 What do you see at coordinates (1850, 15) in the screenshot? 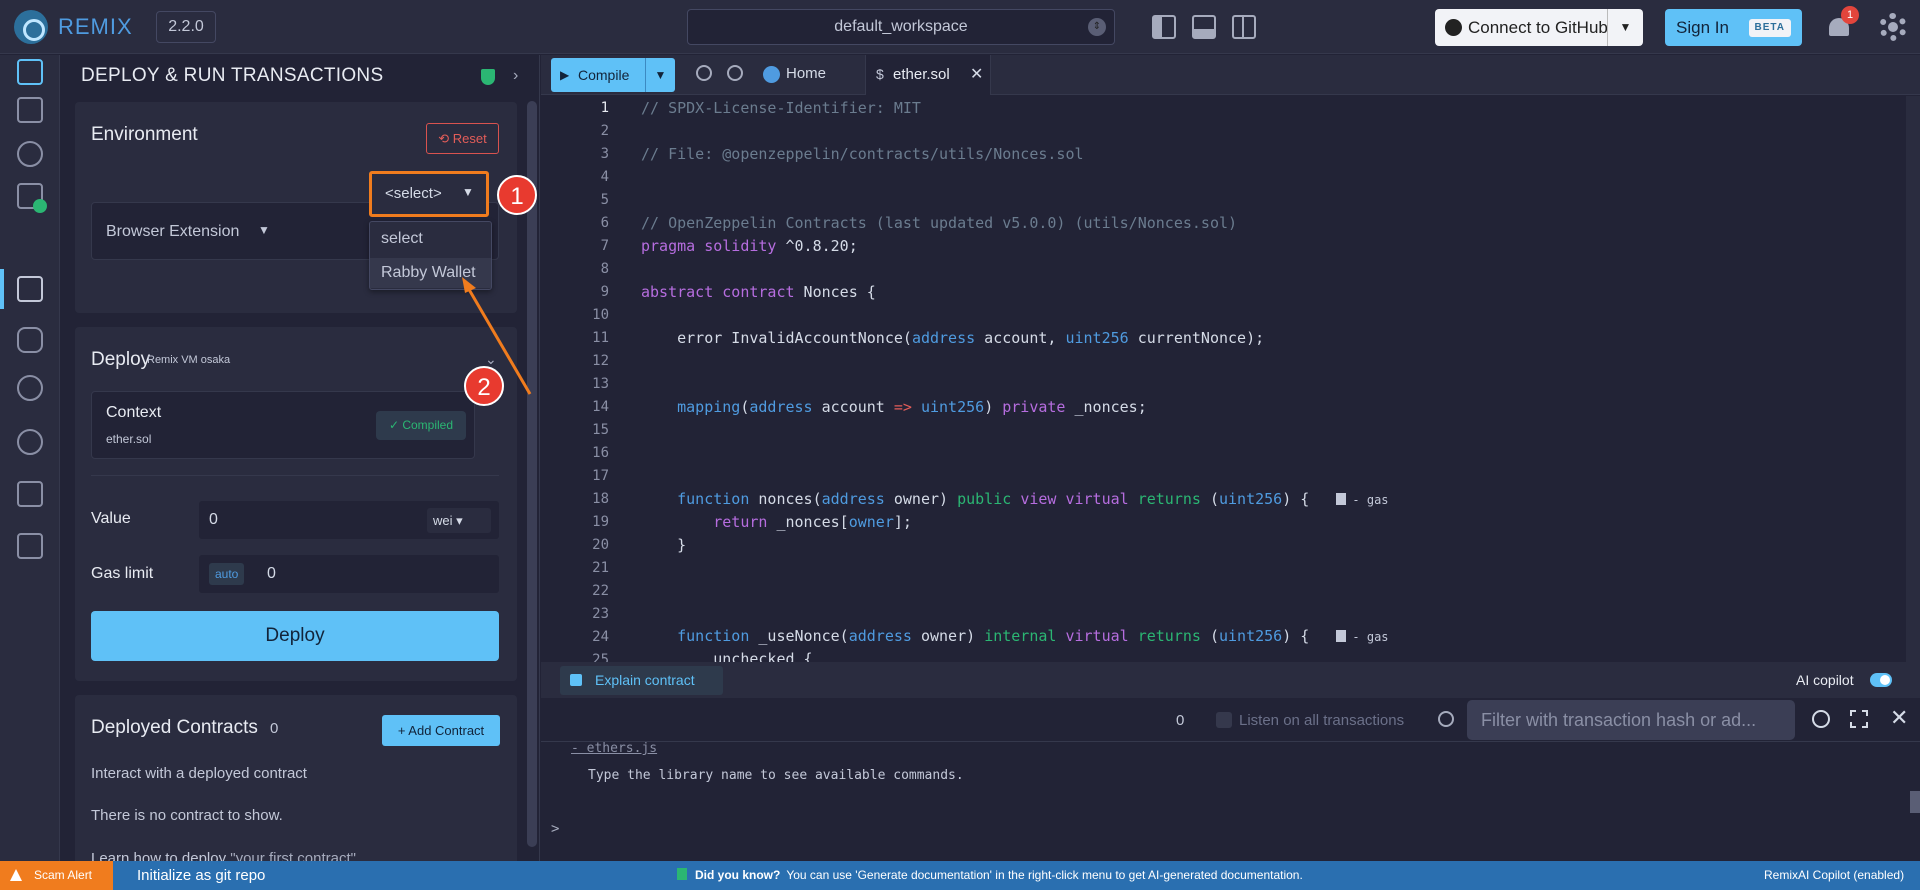
I see `notification-count-badge: 1` at bounding box center [1850, 15].